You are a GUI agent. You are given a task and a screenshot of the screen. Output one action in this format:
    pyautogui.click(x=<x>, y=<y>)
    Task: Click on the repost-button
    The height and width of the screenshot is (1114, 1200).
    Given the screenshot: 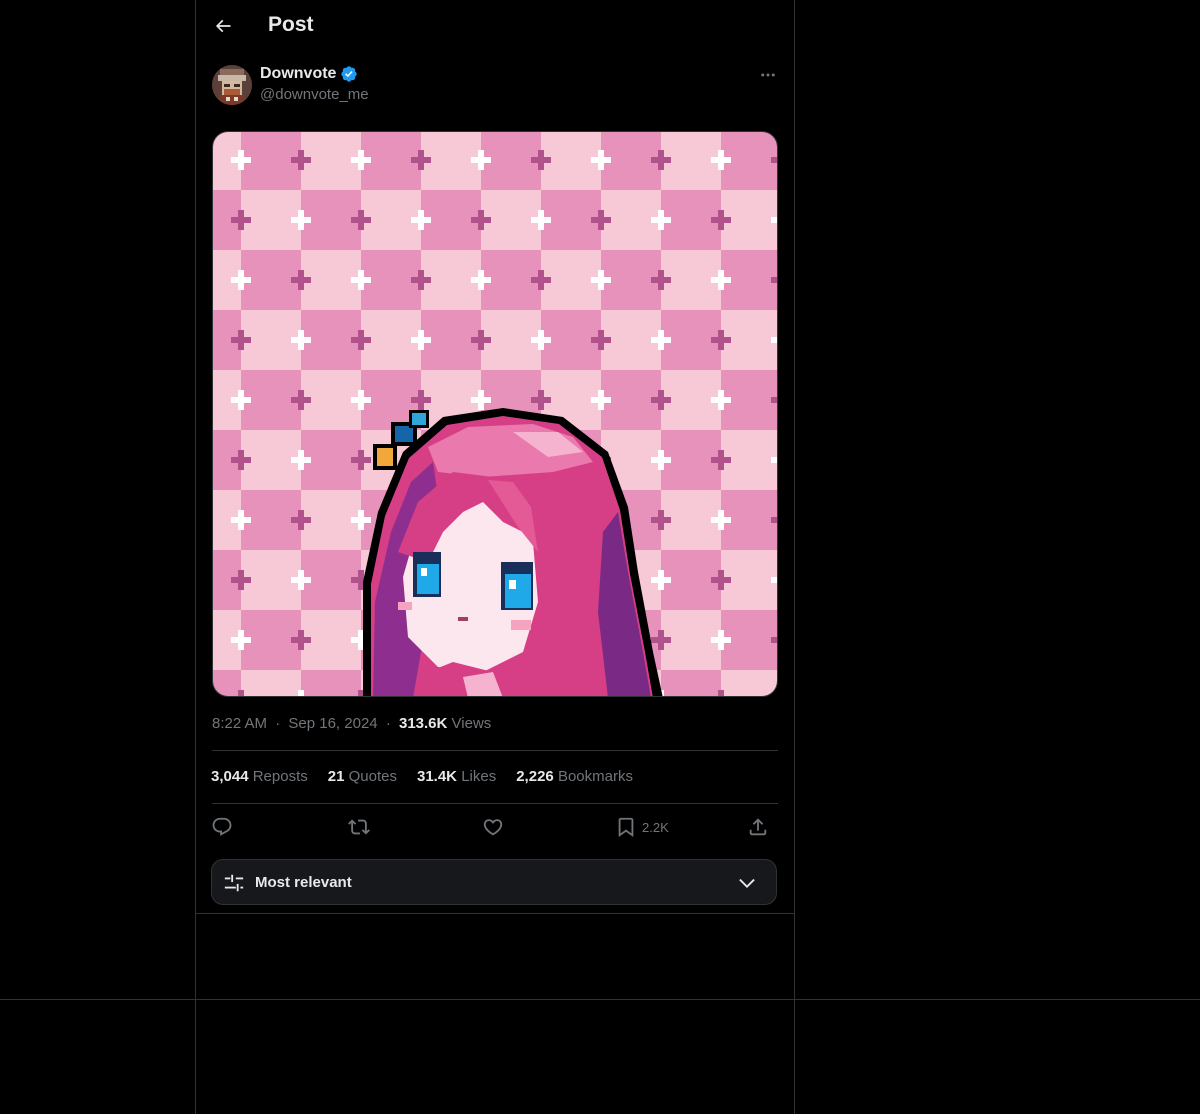 What is the action you would take?
    pyautogui.click(x=359, y=827)
    